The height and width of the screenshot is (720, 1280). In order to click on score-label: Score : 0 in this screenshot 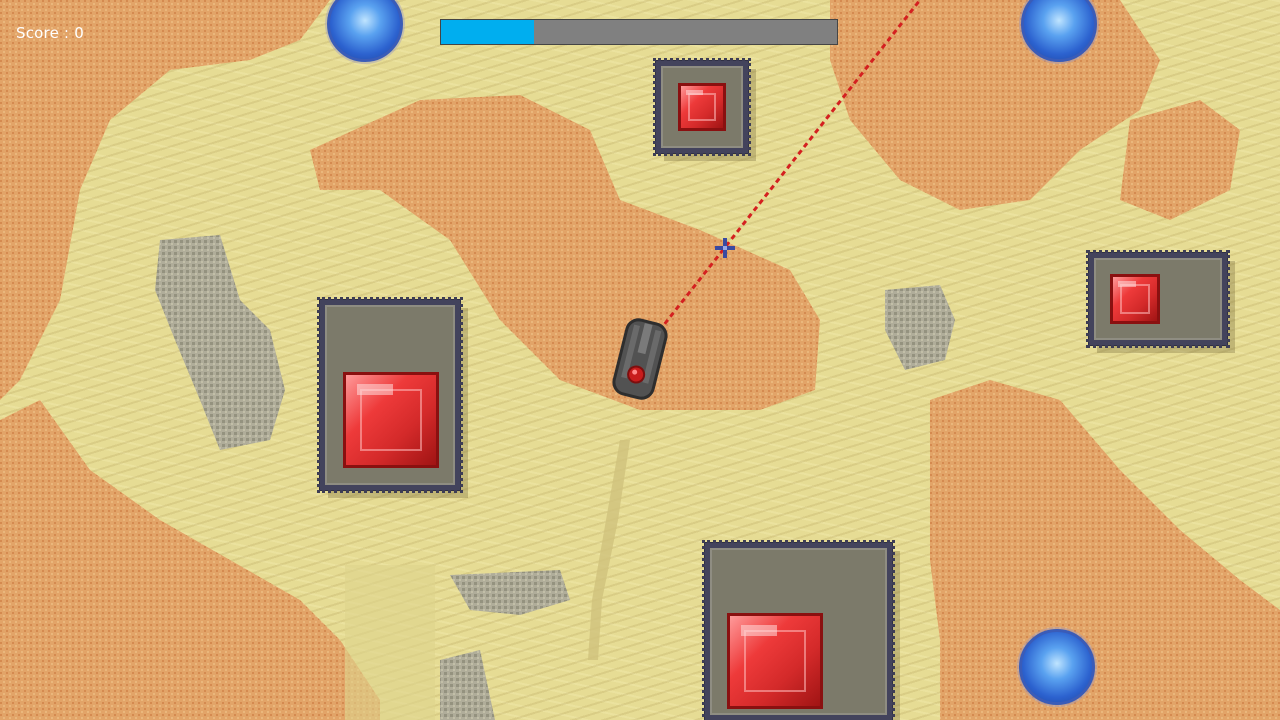, I will do `click(50, 33)`.